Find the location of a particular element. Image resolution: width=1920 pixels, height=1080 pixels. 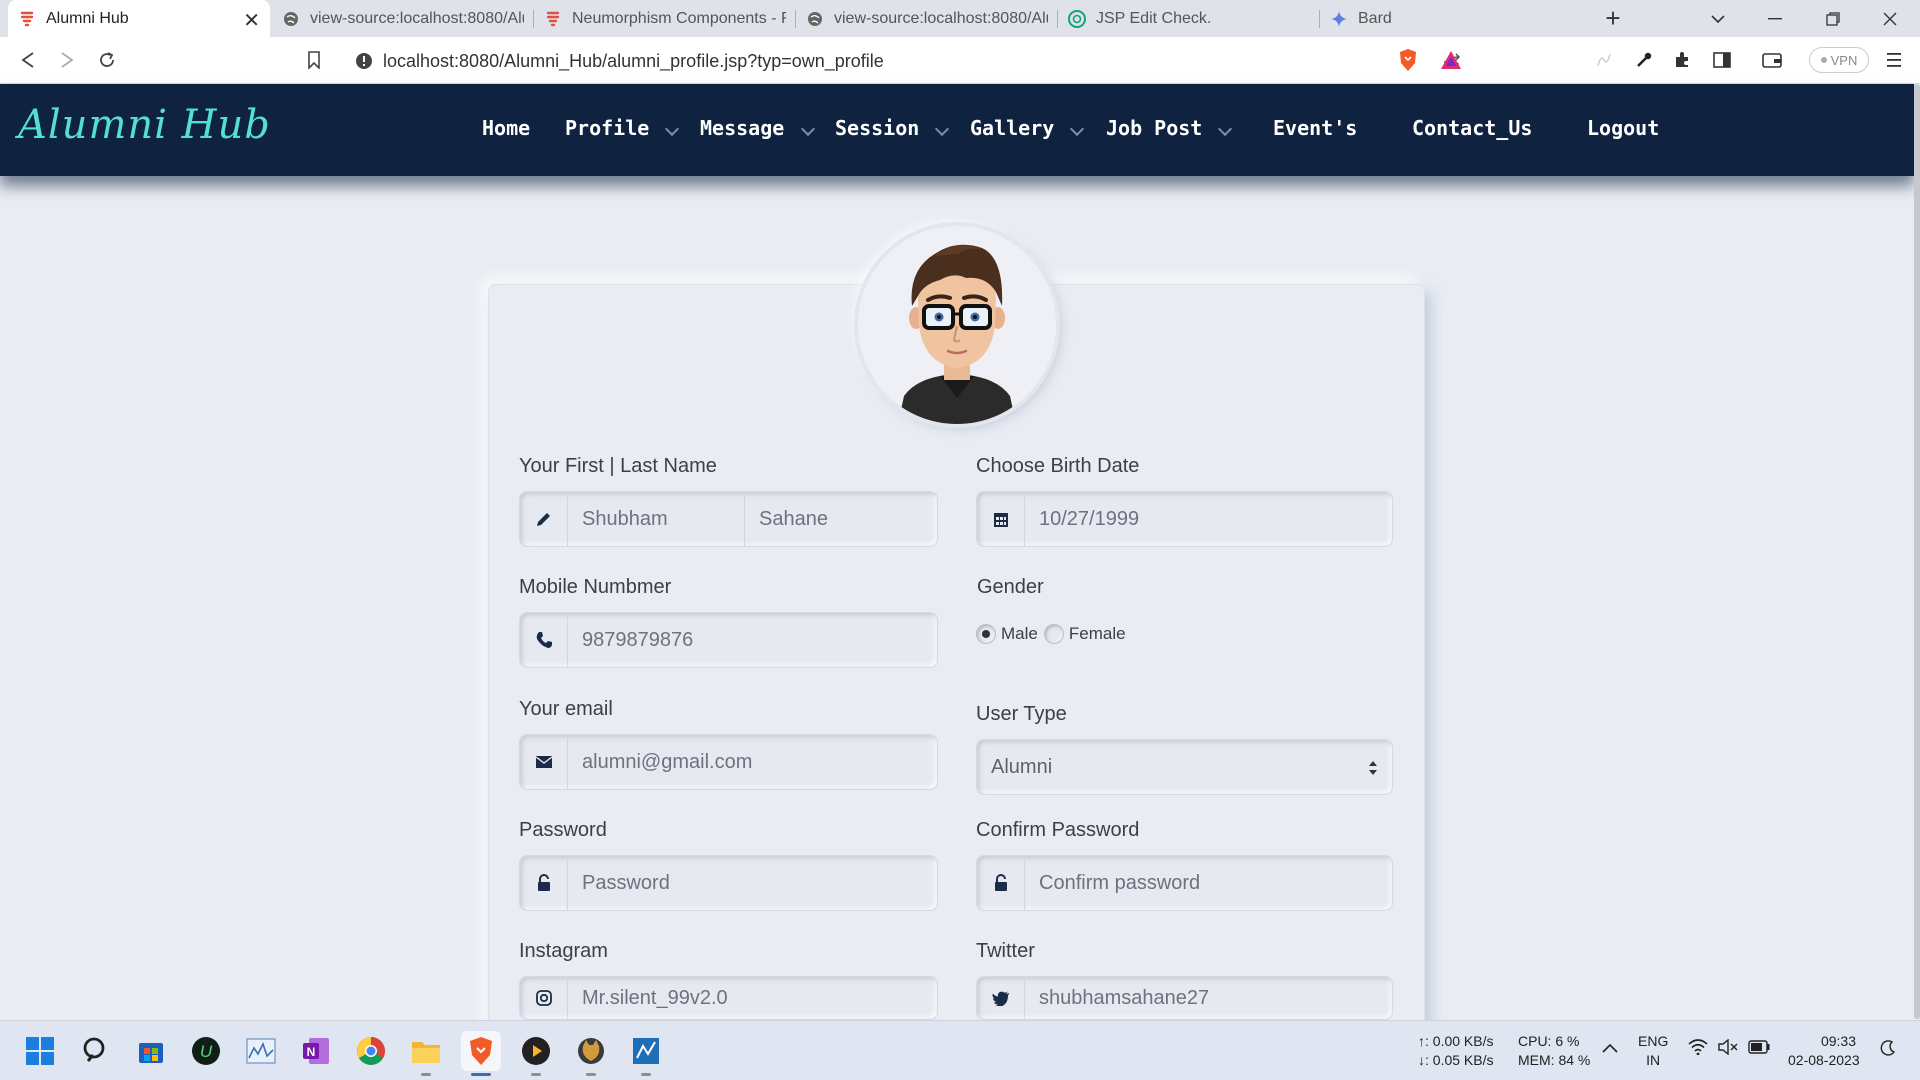

network-speed-readout: ↑: 0.00 KB/s ↓: 0.05 KB/s is located at coordinates (1455, 1051).